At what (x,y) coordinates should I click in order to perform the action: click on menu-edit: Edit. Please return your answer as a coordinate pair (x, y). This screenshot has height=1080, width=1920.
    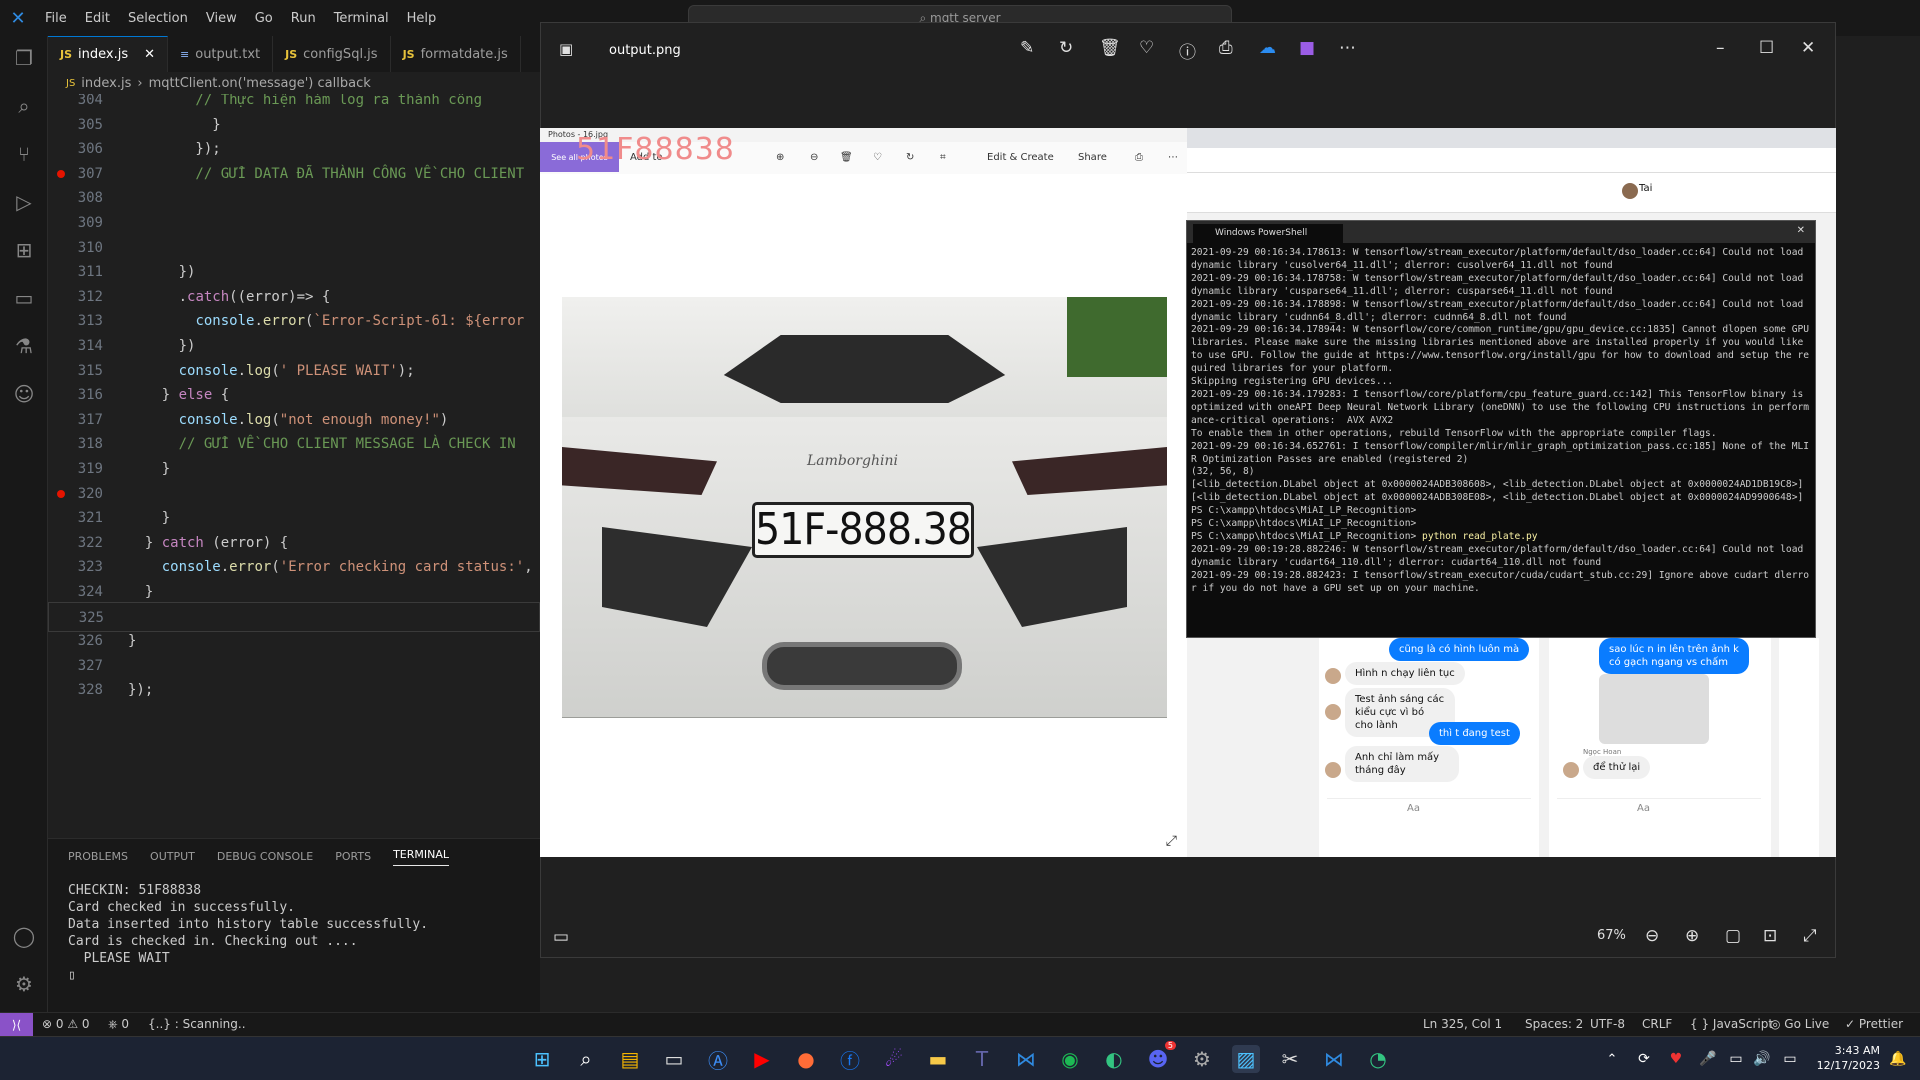
    Looking at the image, I should click on (97, 18).